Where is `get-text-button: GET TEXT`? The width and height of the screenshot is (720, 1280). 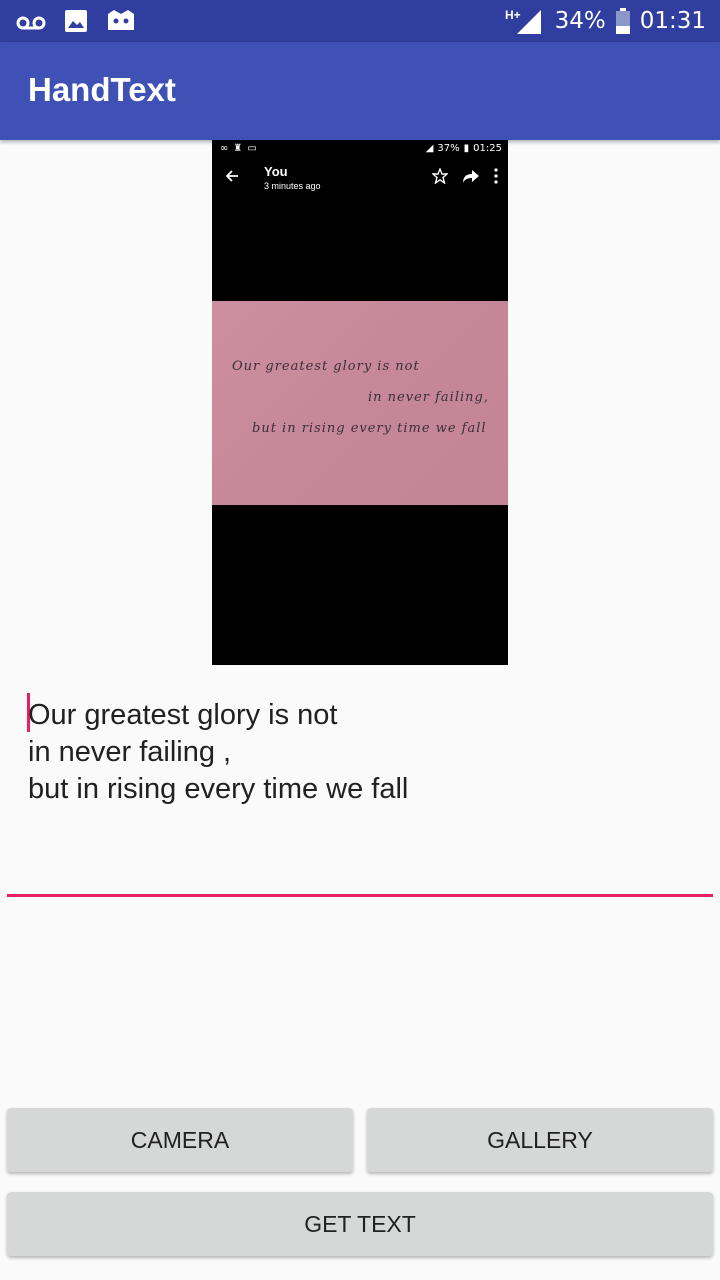
get-text-button: GET TEXT is located at coordinates (360, 1224).